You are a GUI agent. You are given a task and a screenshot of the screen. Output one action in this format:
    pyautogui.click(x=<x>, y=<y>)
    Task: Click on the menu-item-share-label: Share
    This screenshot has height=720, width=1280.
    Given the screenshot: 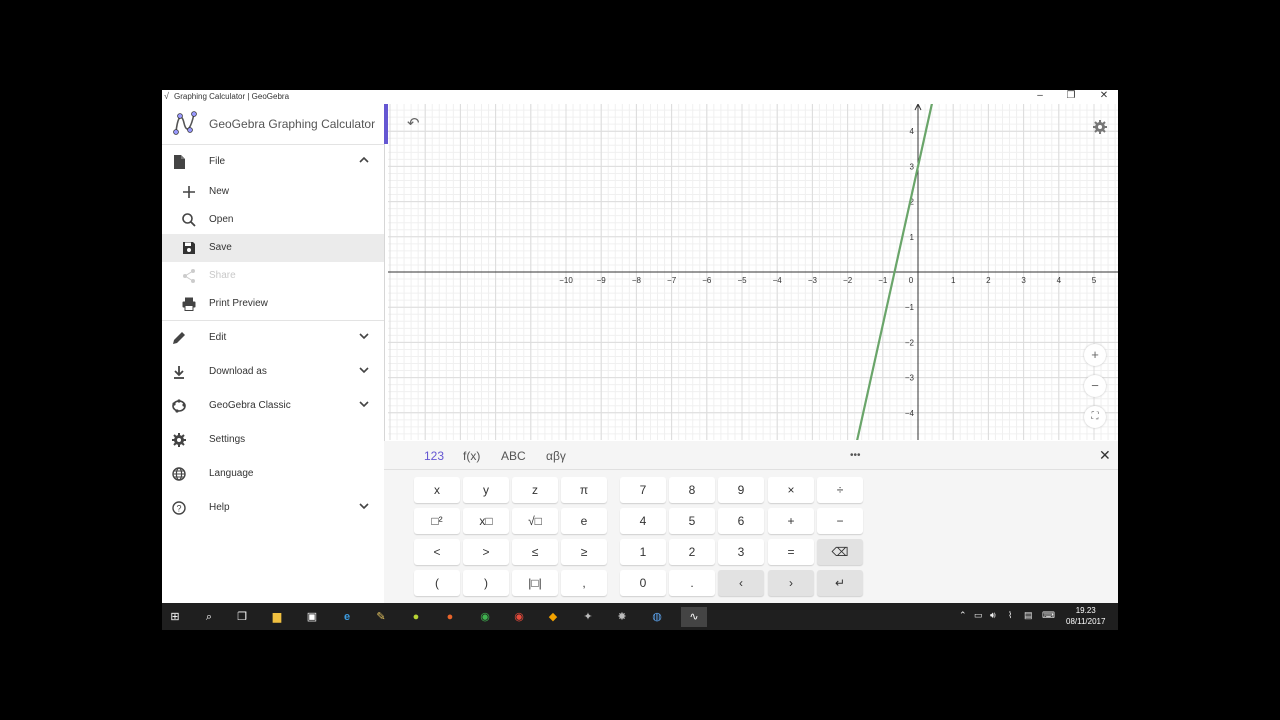 What is the action you would take?
    pyautogui.click(x=222, y=275)
    